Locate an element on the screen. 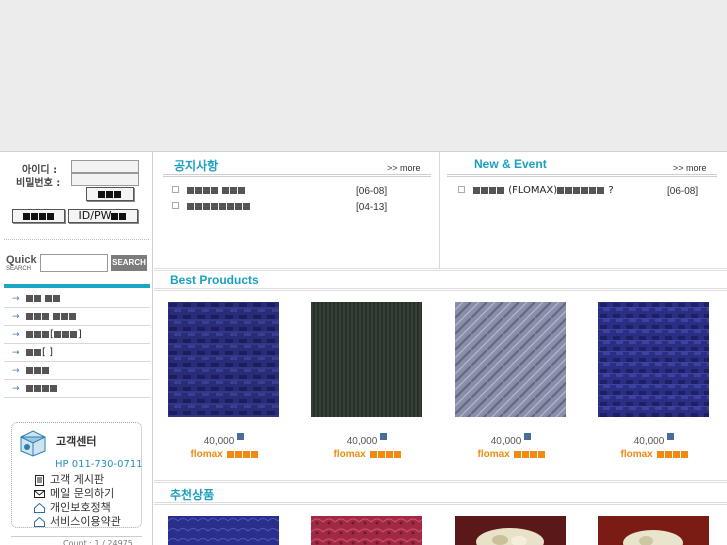  mail-icon is located at coordinates (39, 494).